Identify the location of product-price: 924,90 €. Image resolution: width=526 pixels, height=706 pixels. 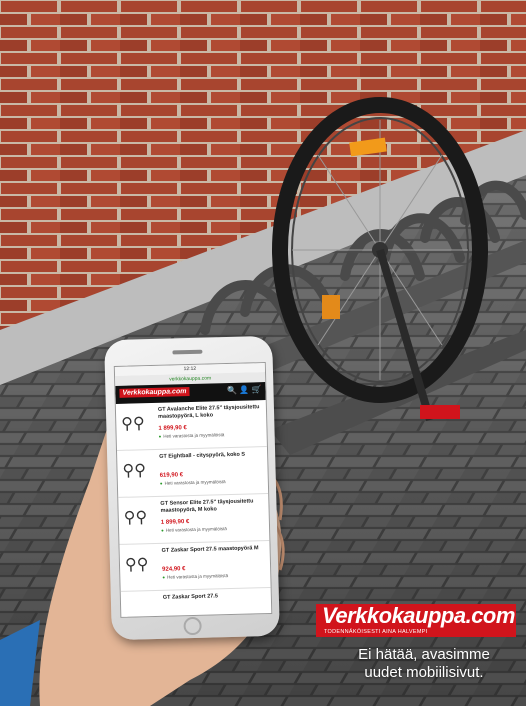
(174, 569).